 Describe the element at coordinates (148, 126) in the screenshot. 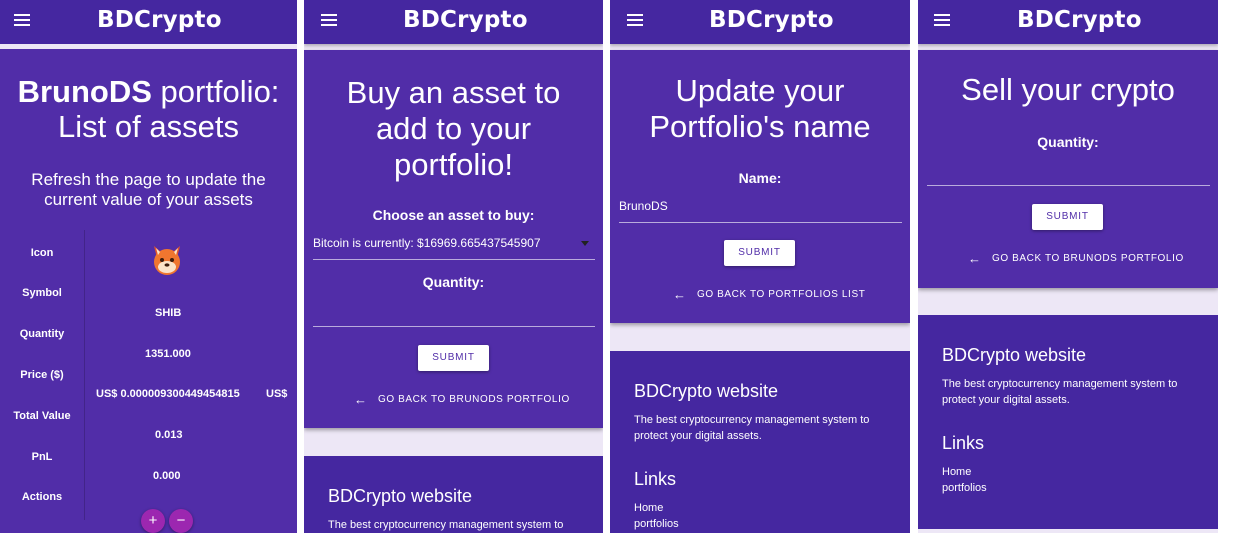

I see `title-line2: List of assets` at that location.